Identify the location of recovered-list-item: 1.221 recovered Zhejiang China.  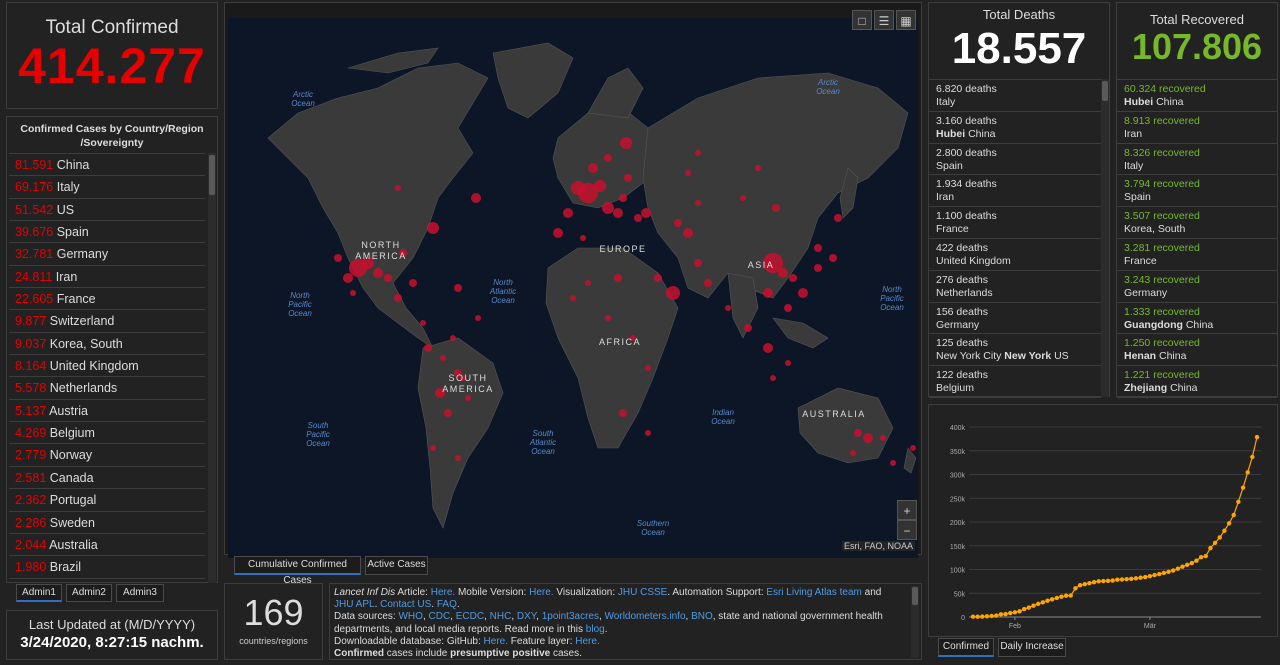
(1197, 382).